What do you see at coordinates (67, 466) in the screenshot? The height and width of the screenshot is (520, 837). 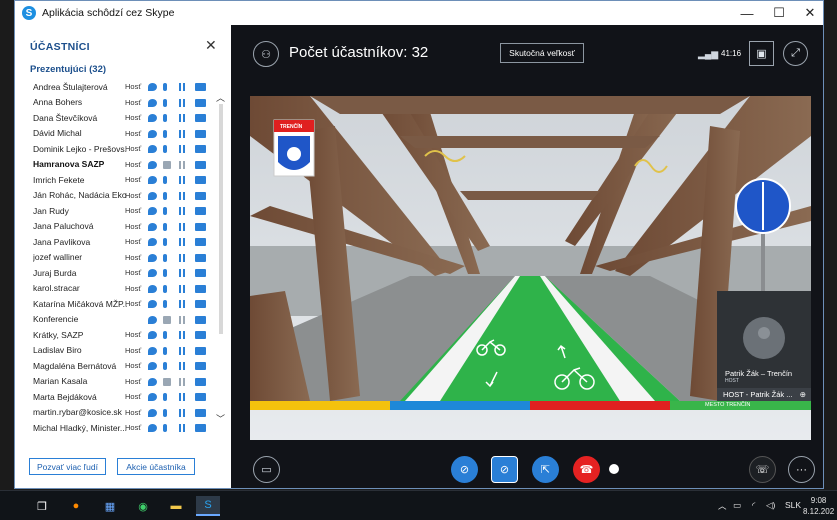 I see `invite-more-people-button: Pozvať viac ľudí` at bounding box center [67, 466].